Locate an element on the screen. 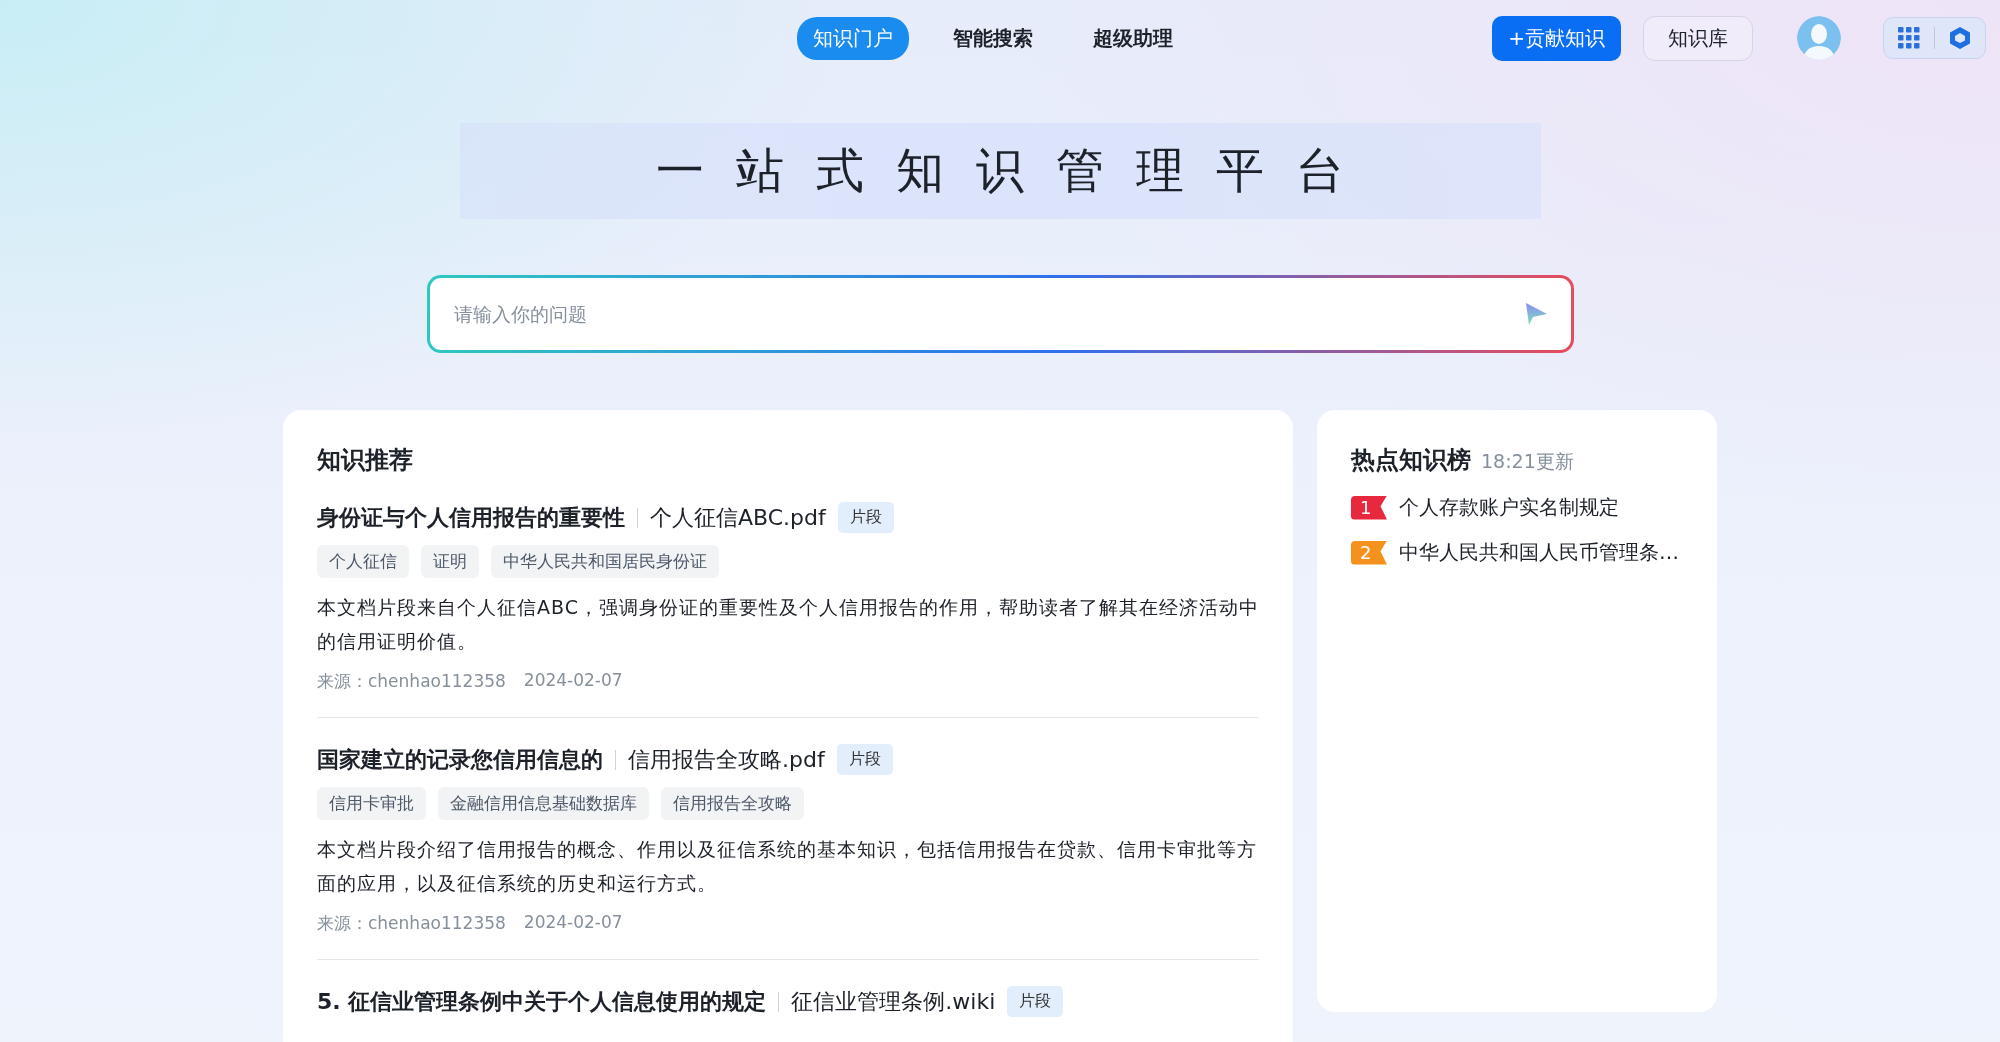  tag: 中华人民共和国居民身份证 is located at coordinates (605, 561).